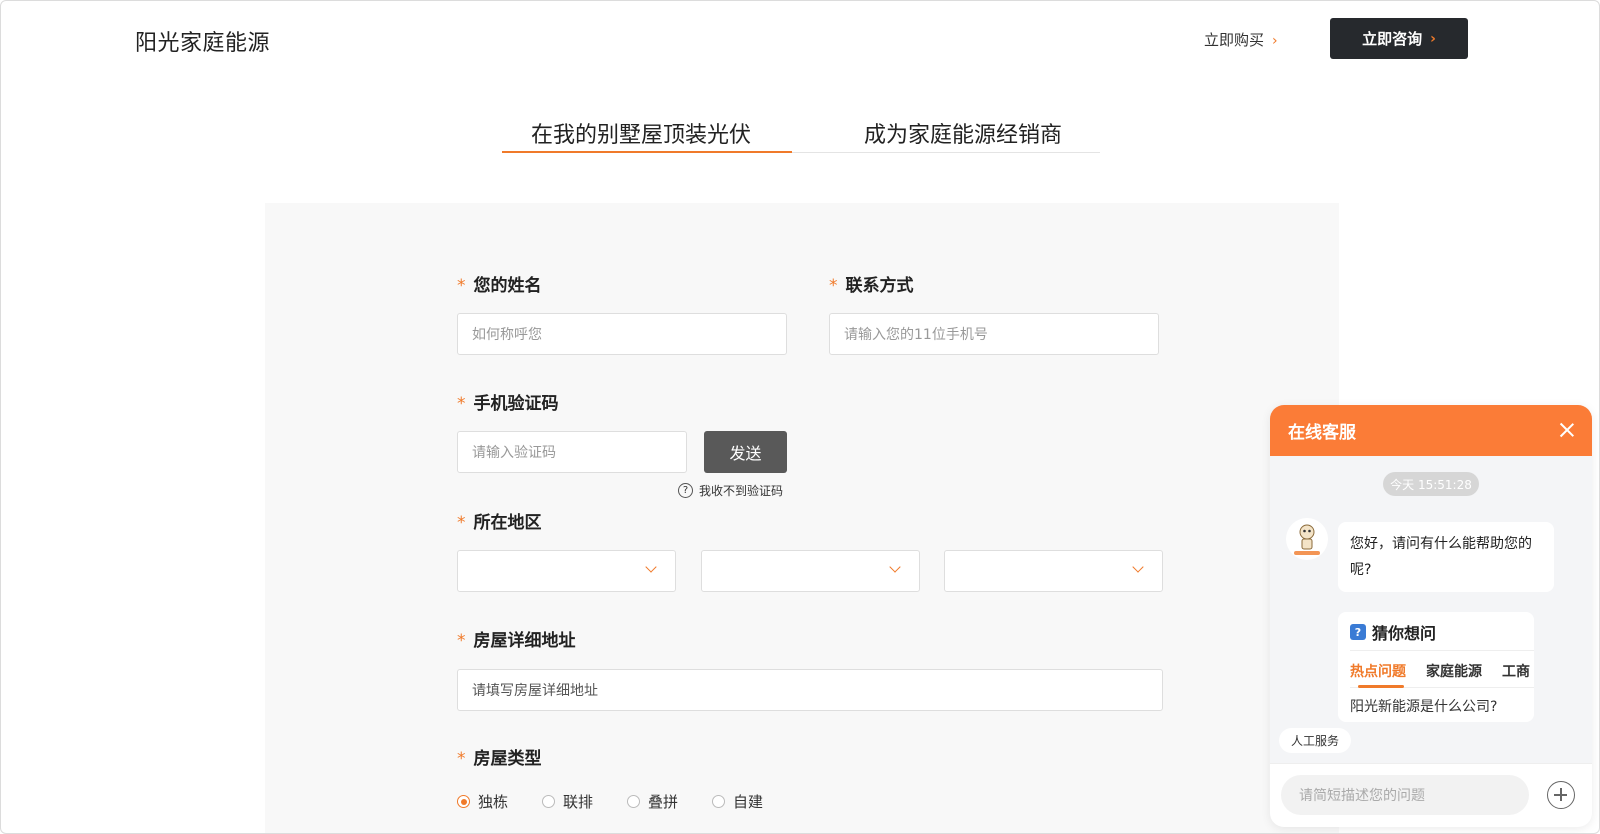 The height and width of the screenshot is (834, 1600). What do you see at coordinates (1358, 632) in the screenshot?
I see `question-chat-icon: ?` at bounding box center [1358, 632].